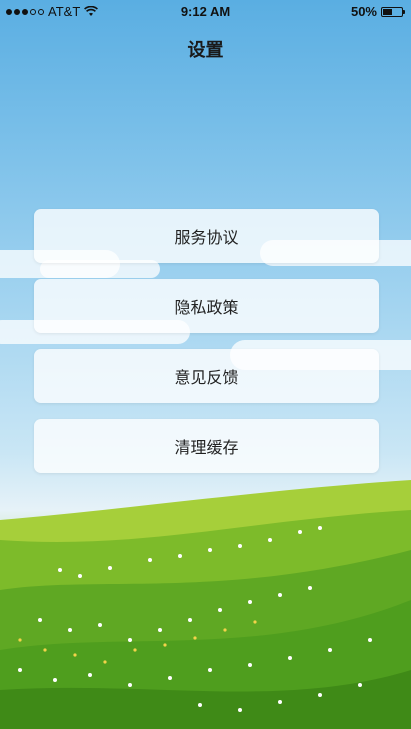 Image resolution: width=411 pixels, height=729 pixels. I want to click on menu-item-label: 服务协议, so click(206, 237).